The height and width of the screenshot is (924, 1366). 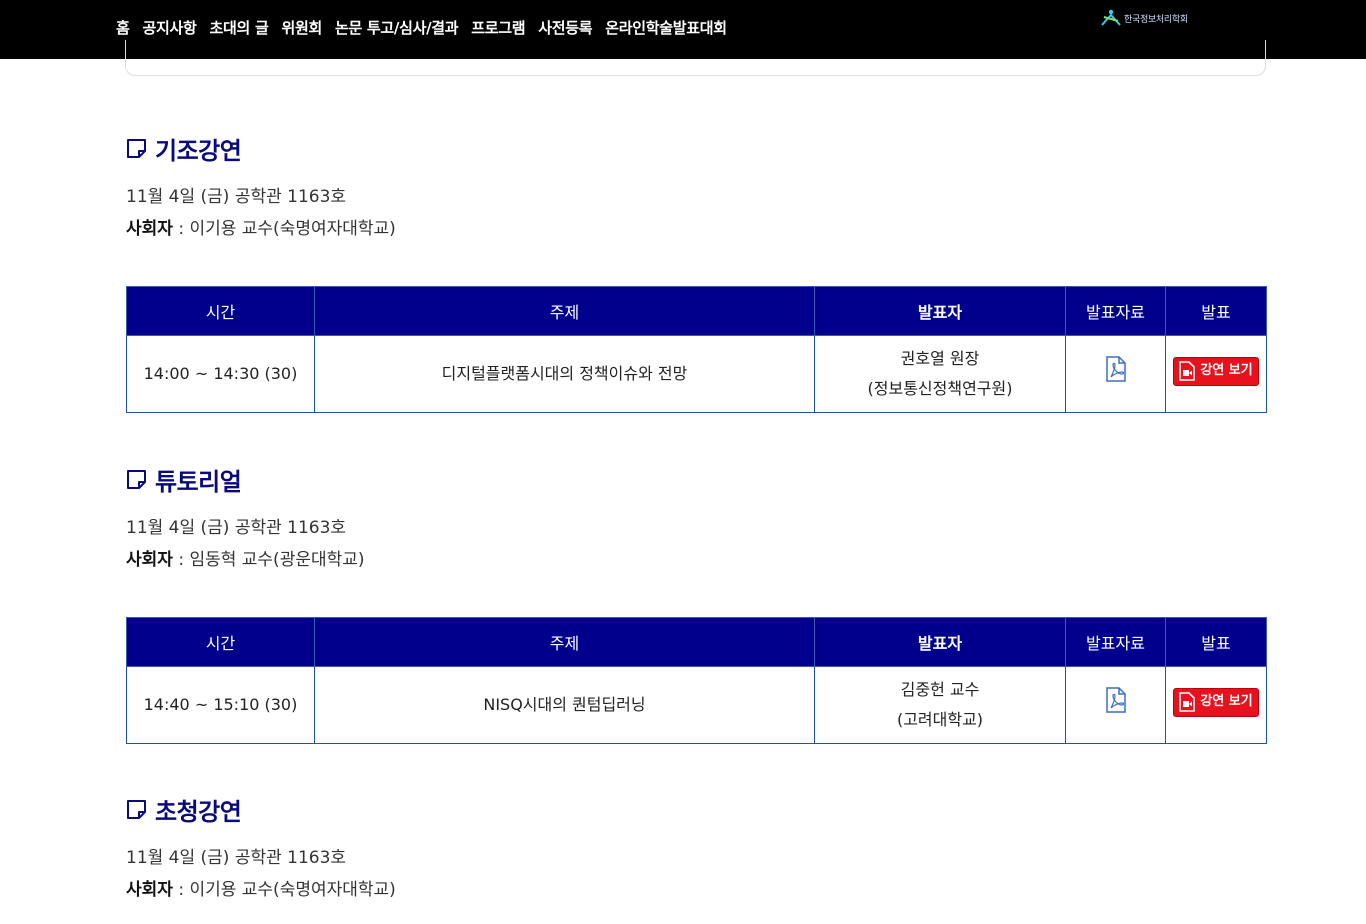 What do you see at coordinates (940, 705) in the screenshot?
I see `cell-speaker: 김중헌 교수 (고려대학교)` at bounding box center [940, 705].